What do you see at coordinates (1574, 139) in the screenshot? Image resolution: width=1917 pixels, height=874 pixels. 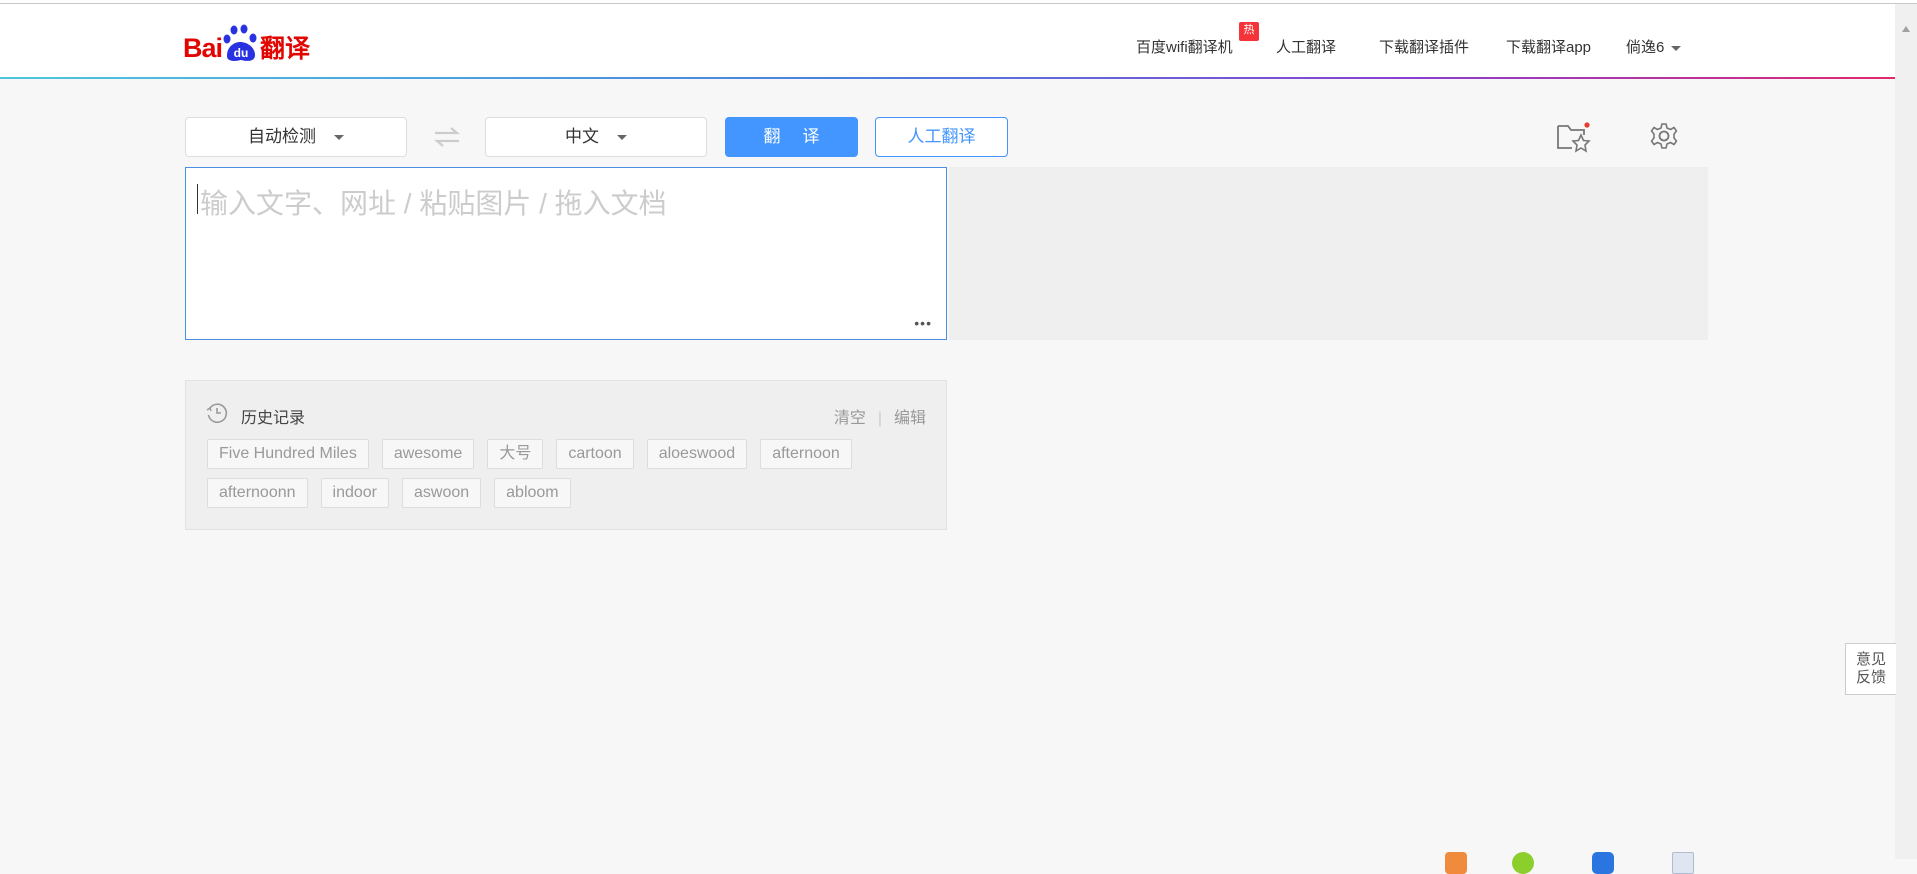 I see `favorites-folder-icon` at bounding box center [1574, 139].